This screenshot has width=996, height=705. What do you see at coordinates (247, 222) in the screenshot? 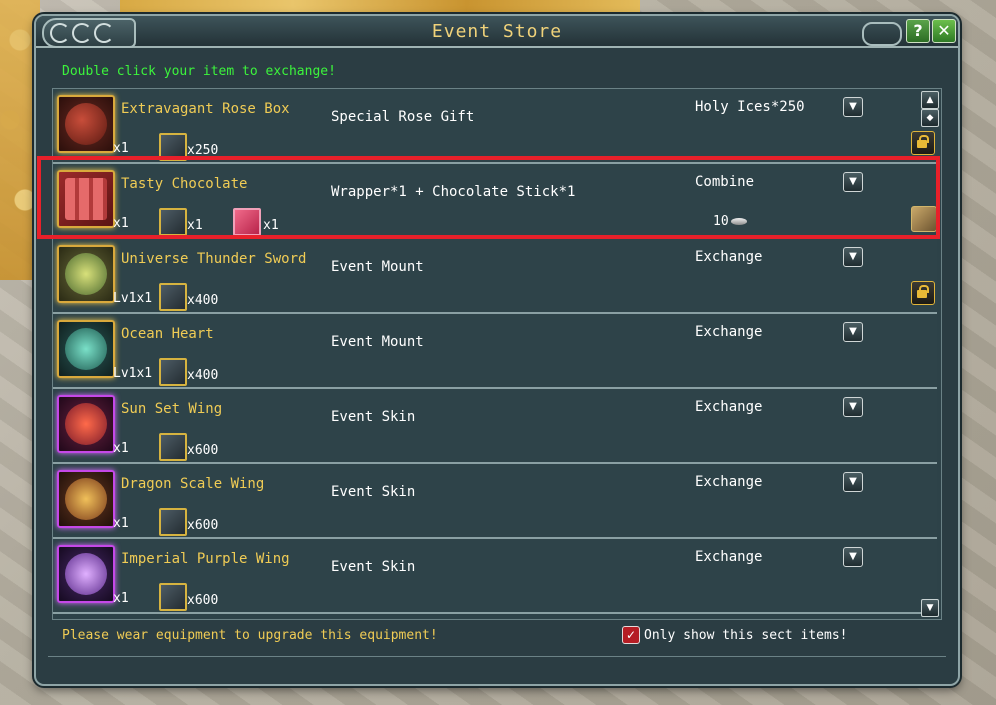
I see `wrapper-icon` at bounding box center [247, 222].